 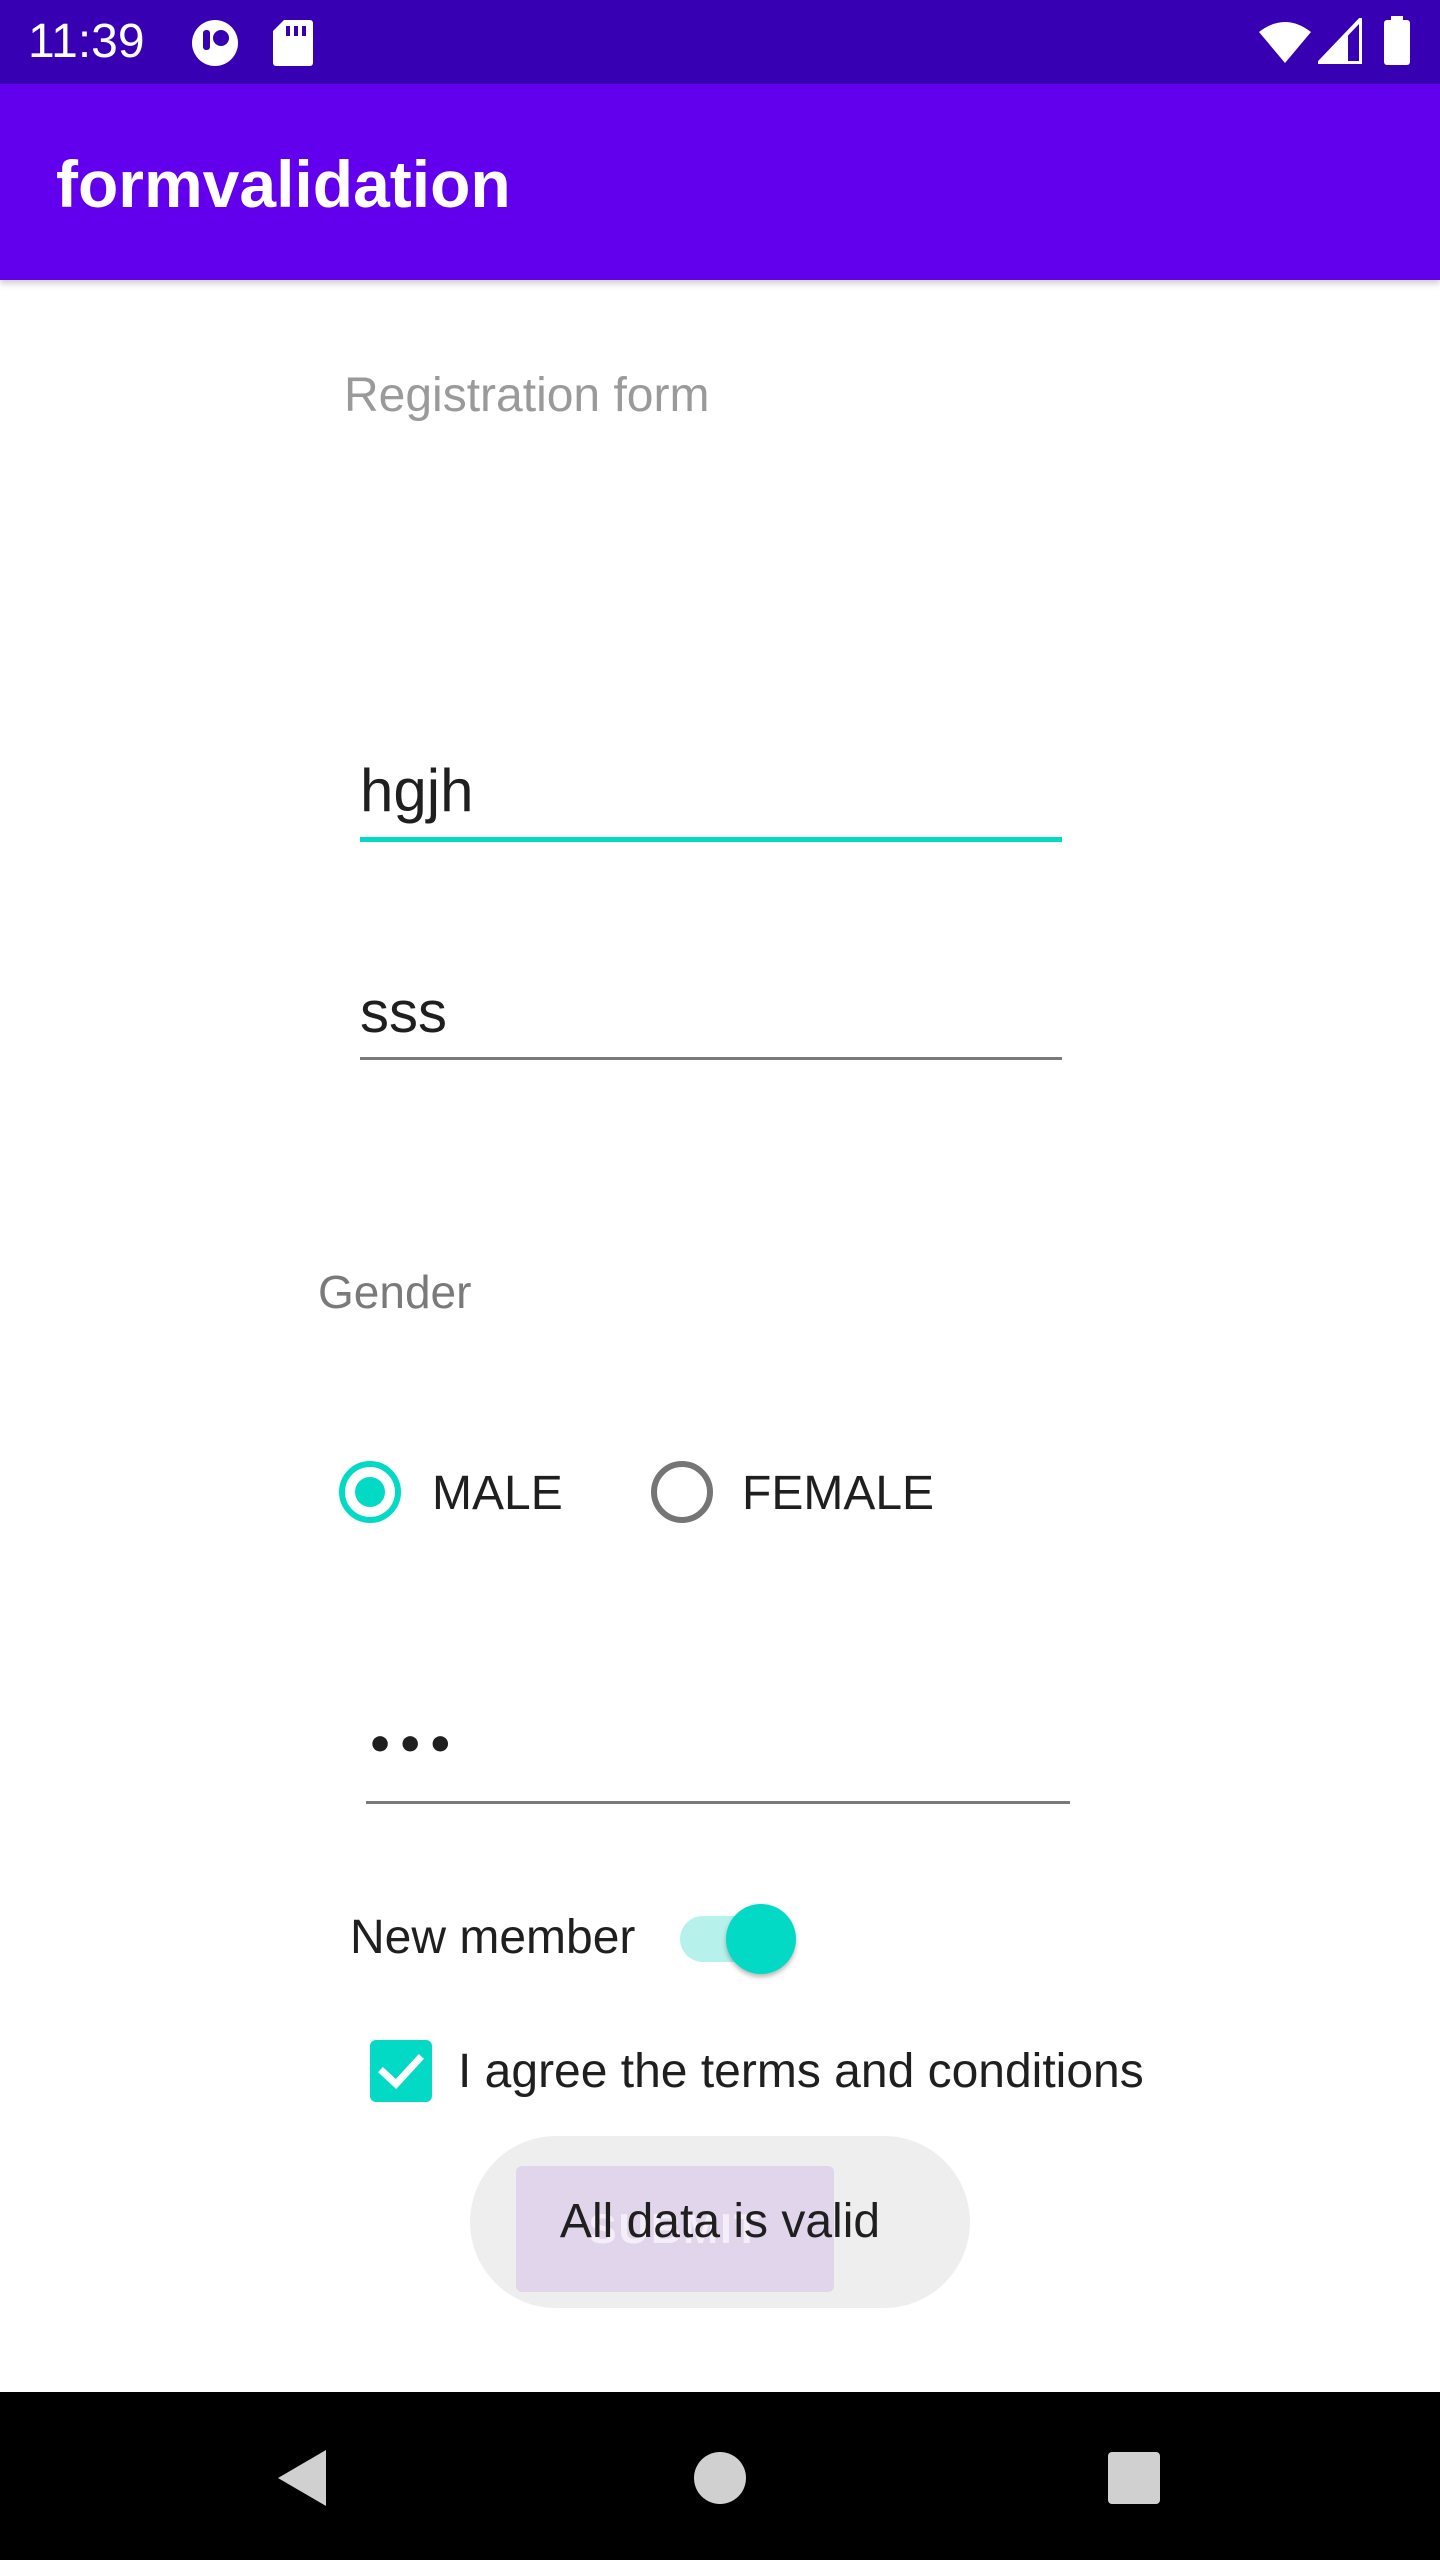 I want to click on email-field-underline, so click(x=711, y=1058).